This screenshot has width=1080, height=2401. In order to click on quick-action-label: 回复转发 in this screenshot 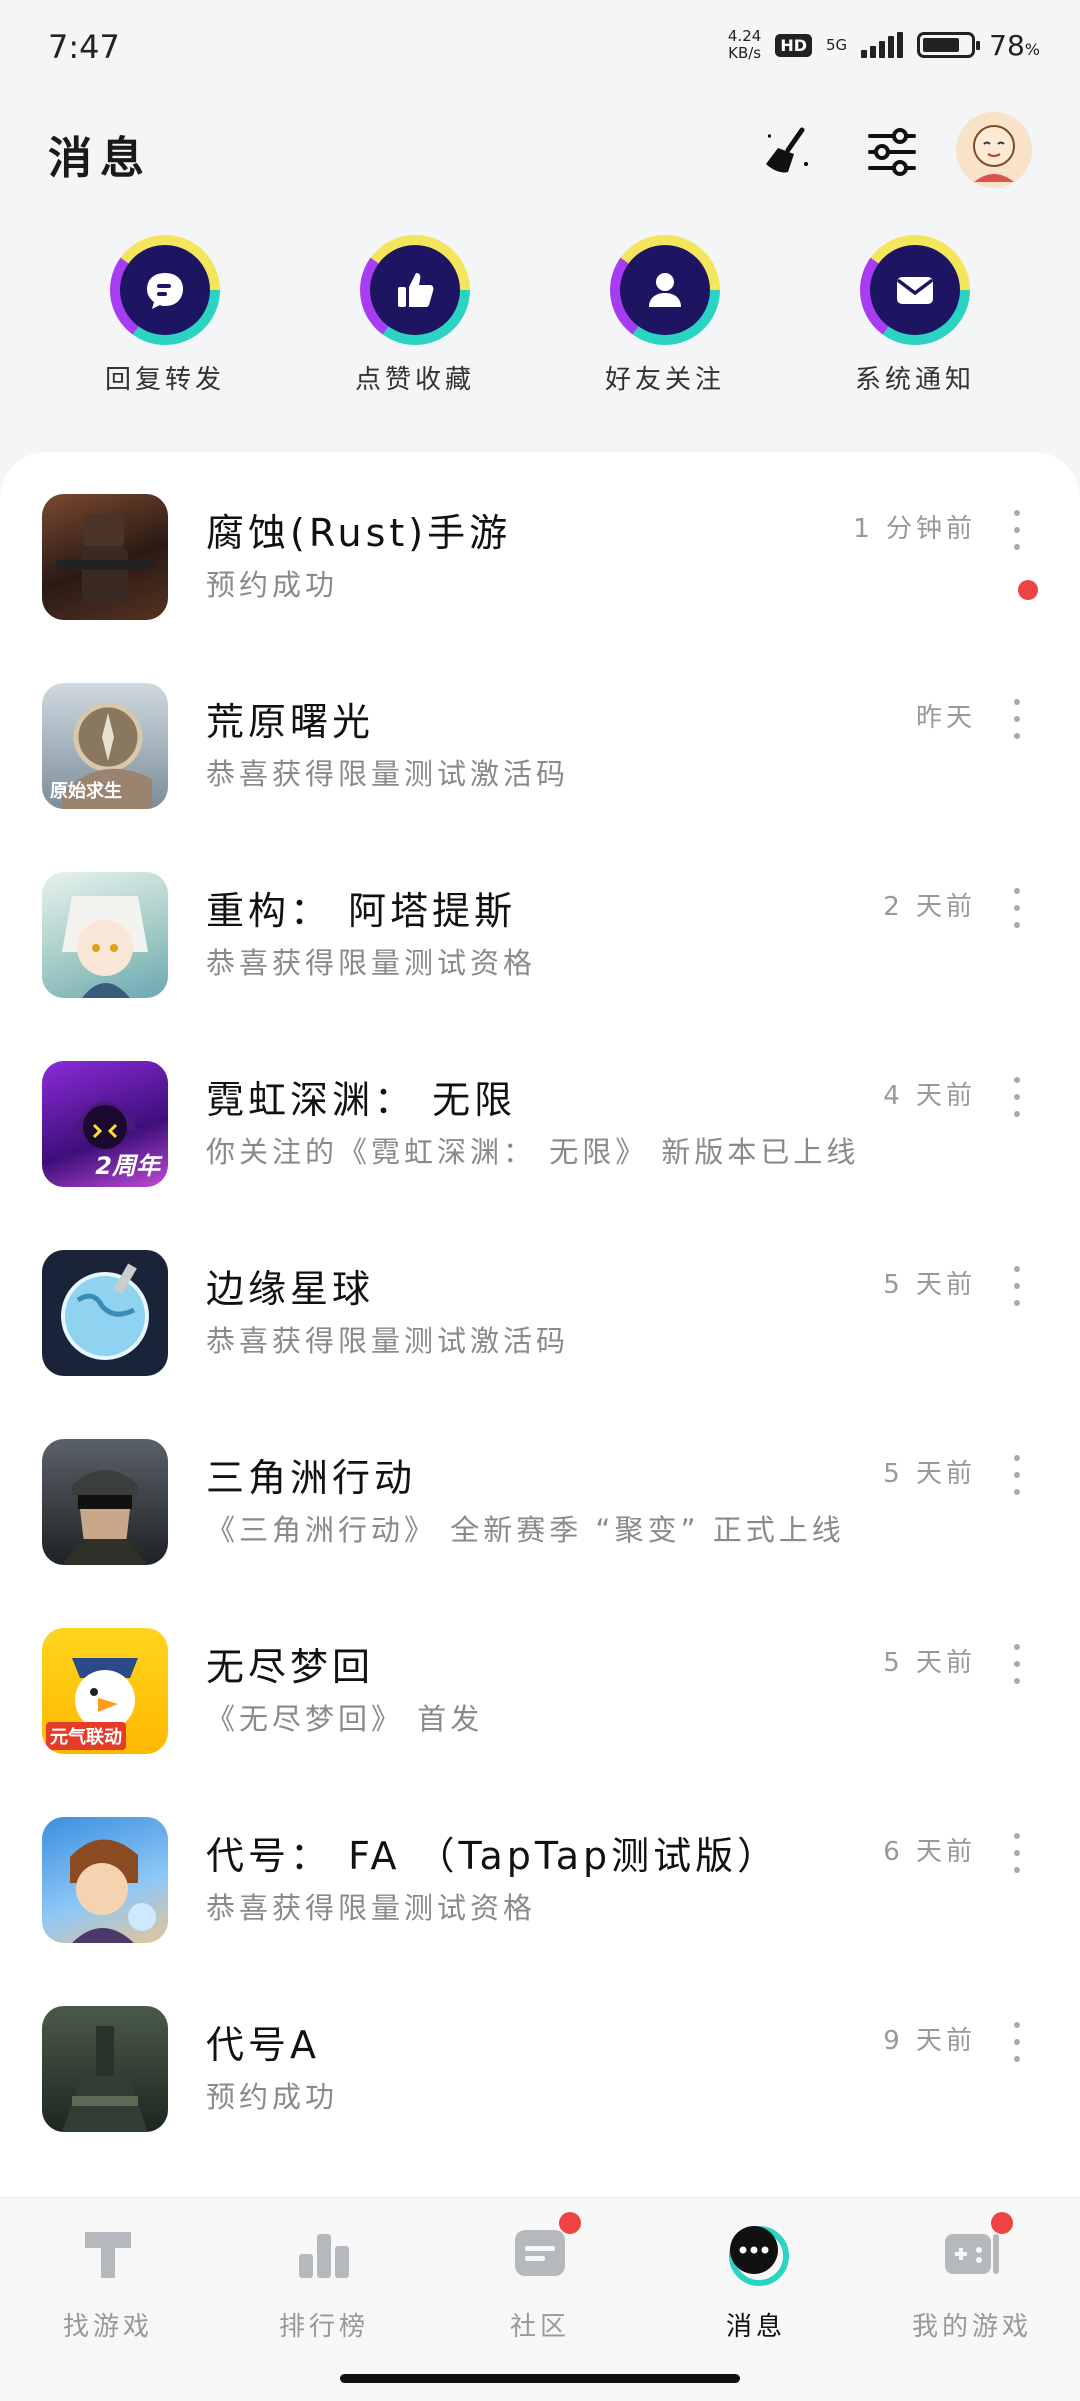, I will do `click(164, 380)`.